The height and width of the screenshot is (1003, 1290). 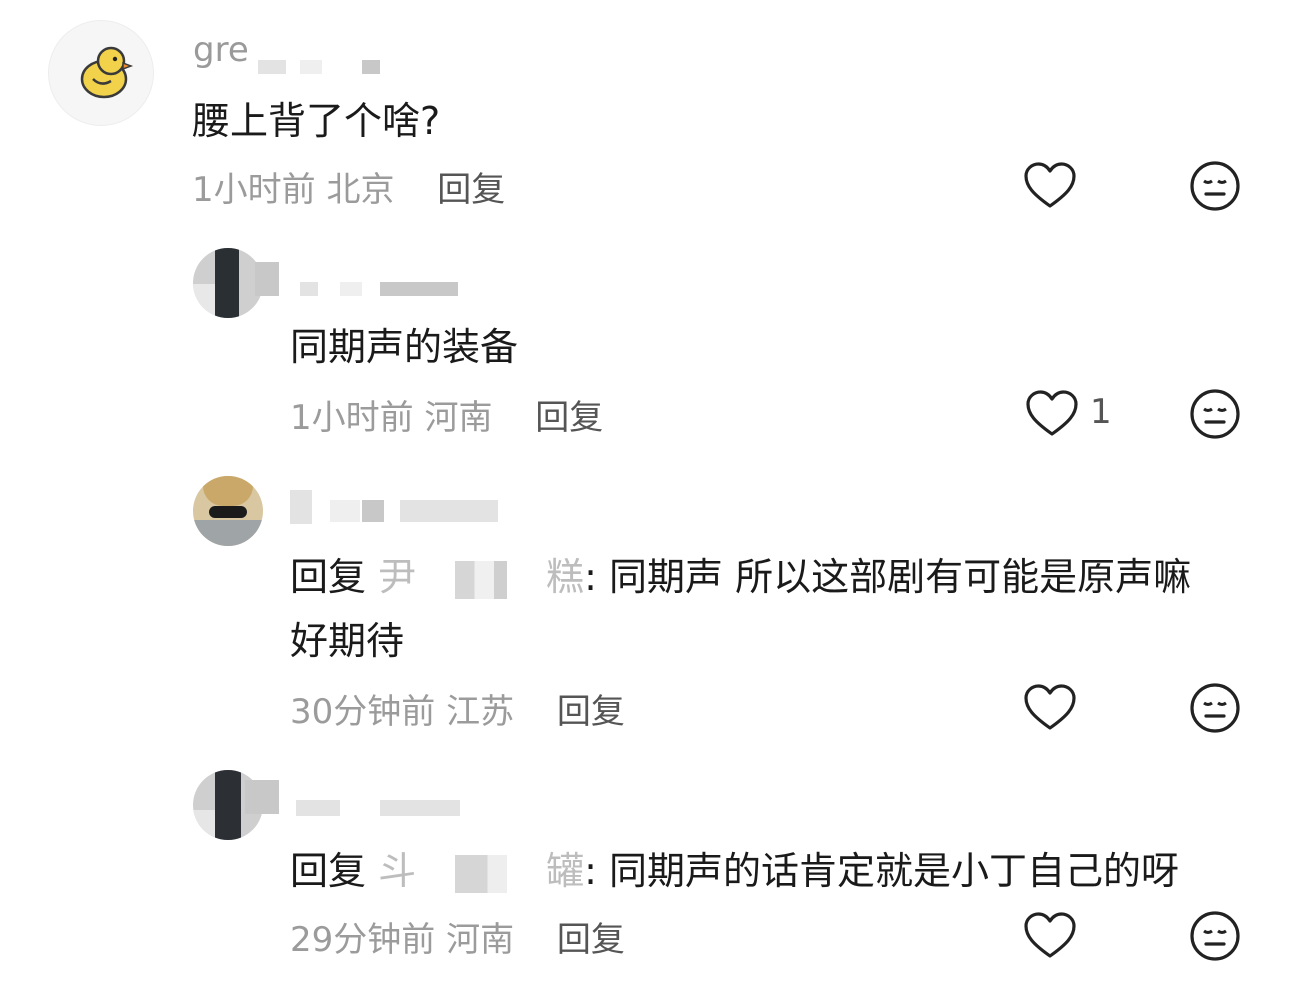 I want to click on comment-location: 北京, so click(x=360, y=190).